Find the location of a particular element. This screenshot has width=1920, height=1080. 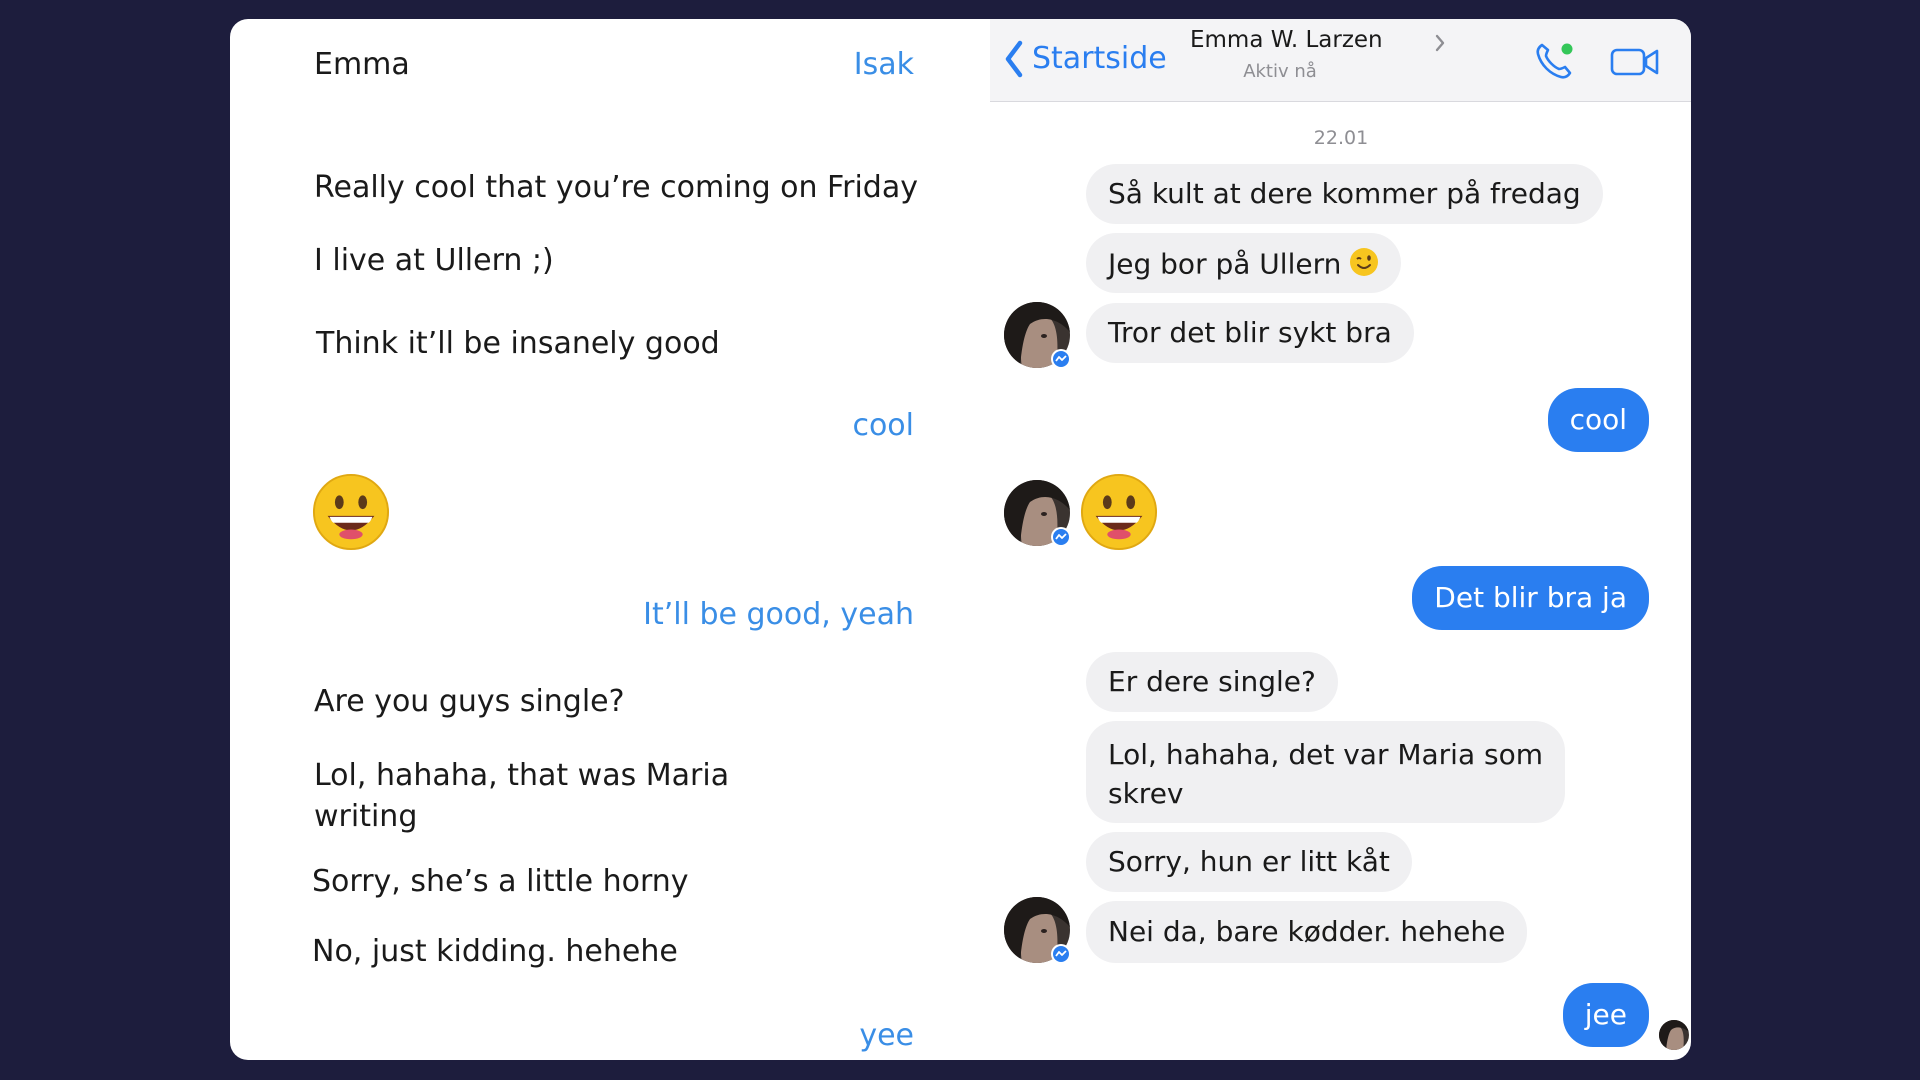

message-text: Sorry, hun er litt kåt is located at coordinates (1249, 861).